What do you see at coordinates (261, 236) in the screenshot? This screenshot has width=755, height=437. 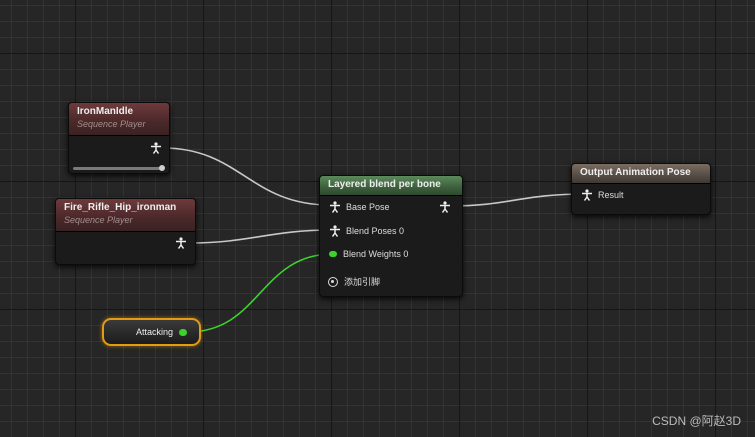 I see `wire-fire-to-blend-poses` at bounding box center [261, 236].